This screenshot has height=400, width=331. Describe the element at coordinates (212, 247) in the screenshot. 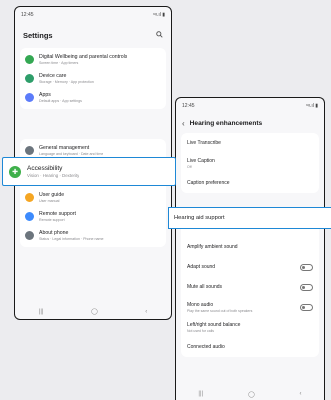

I see `hearing-item-label: Amplify ambient sound` at that location.